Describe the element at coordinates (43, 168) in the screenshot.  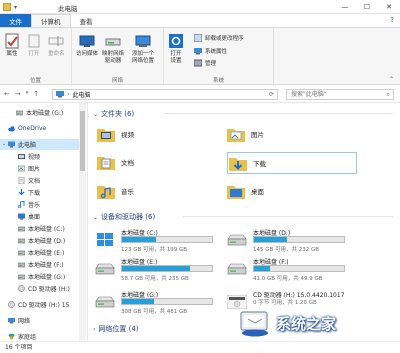
I see `nav-item: 图片` at that location.